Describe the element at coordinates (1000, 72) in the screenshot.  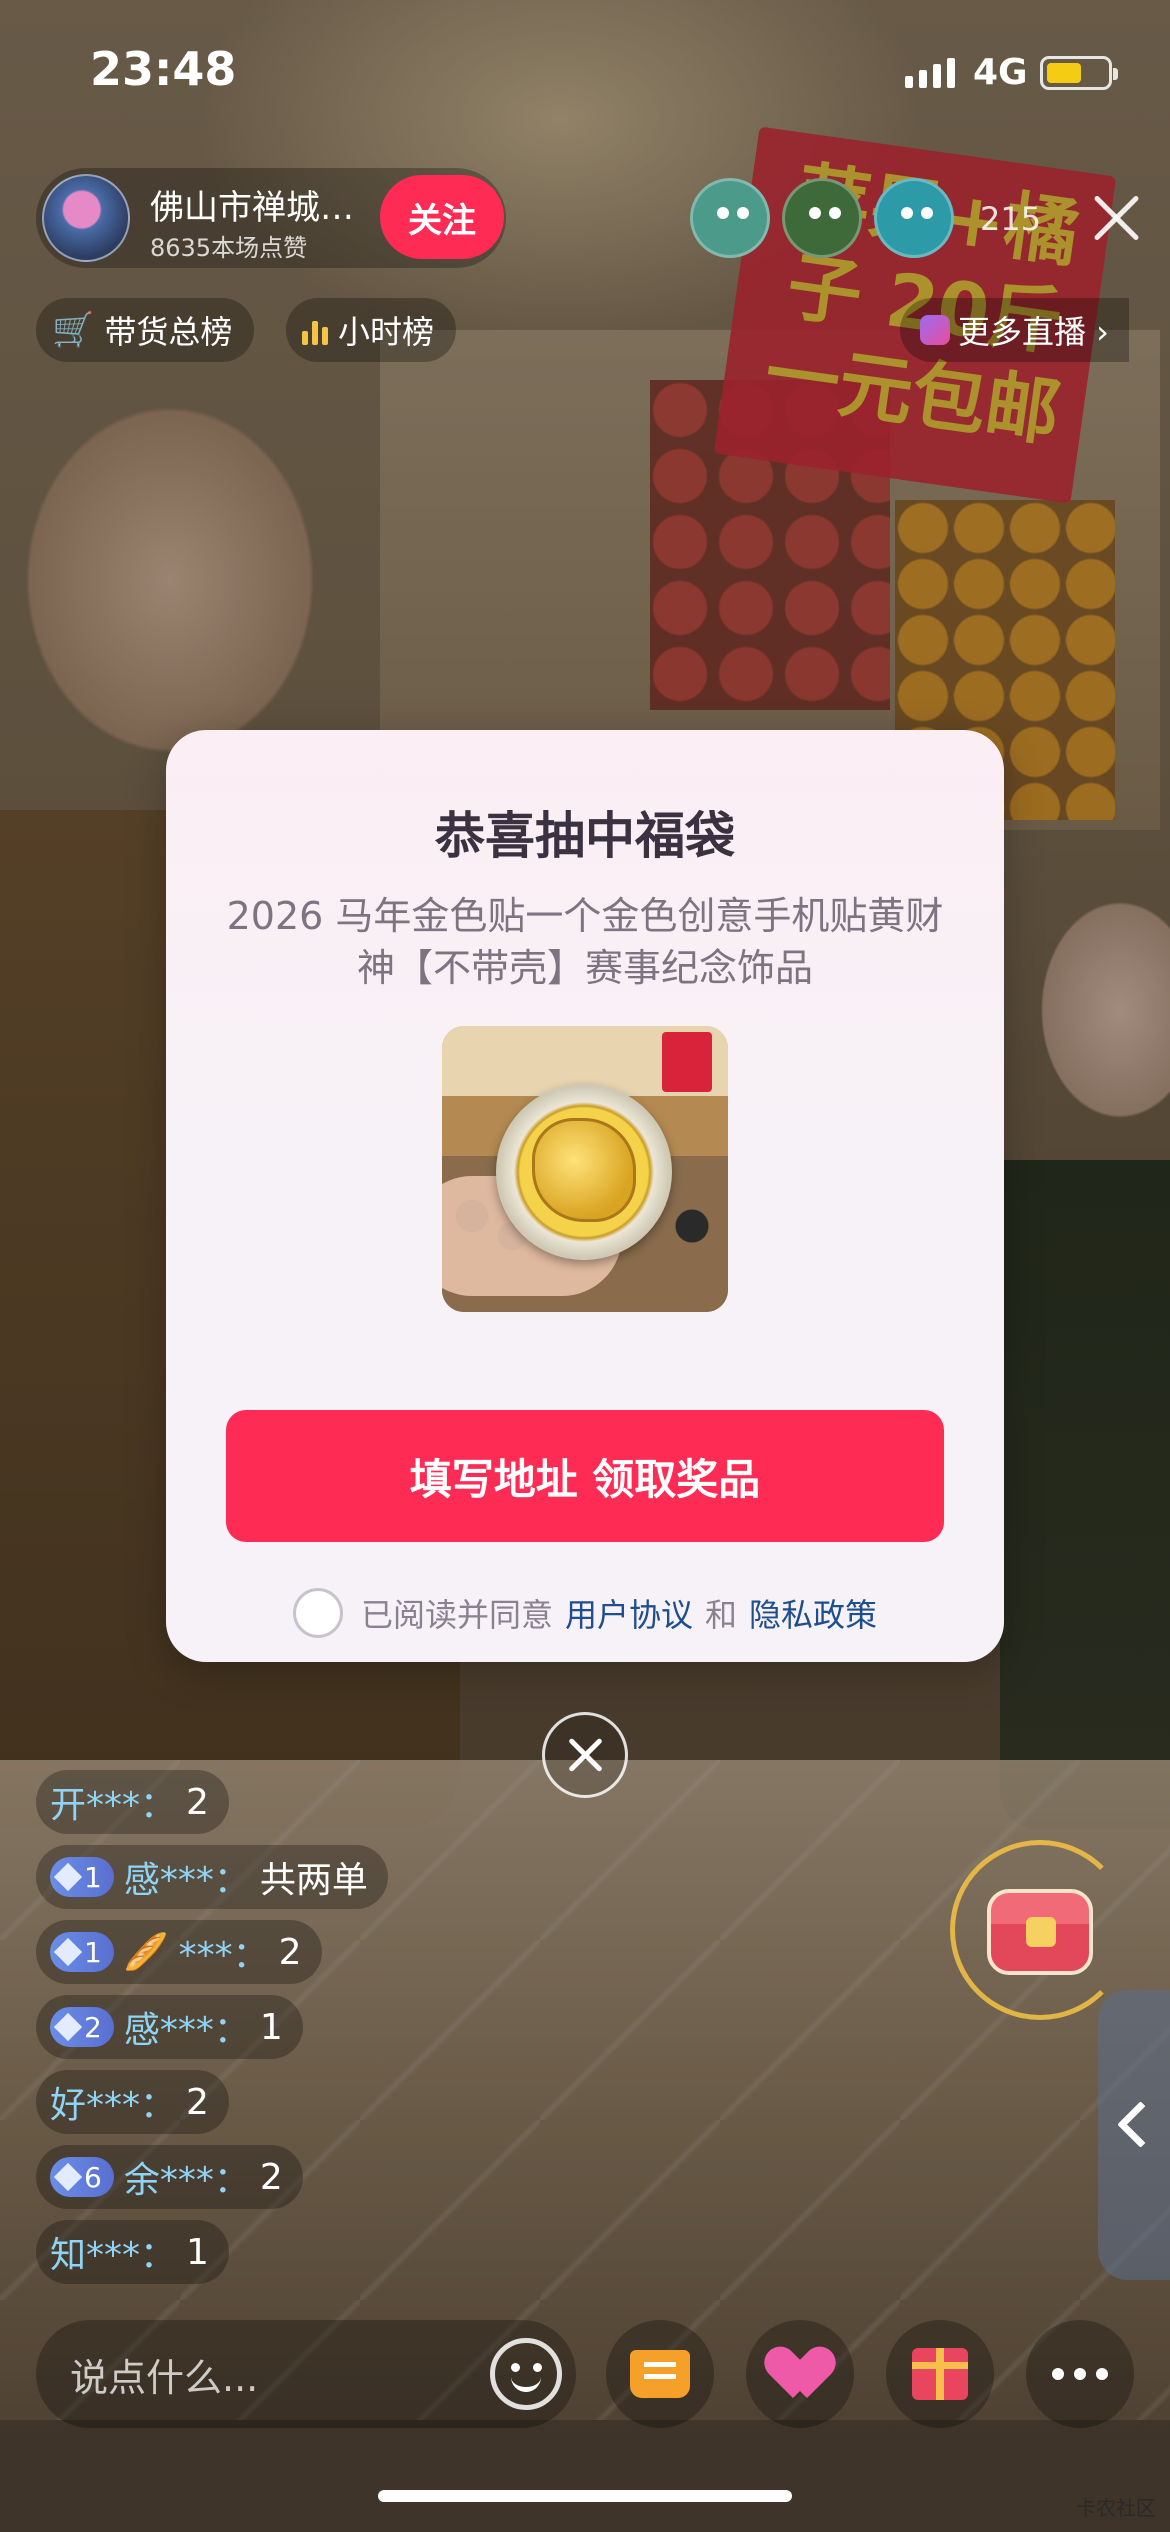
I see `network-type: 4G` at that location.